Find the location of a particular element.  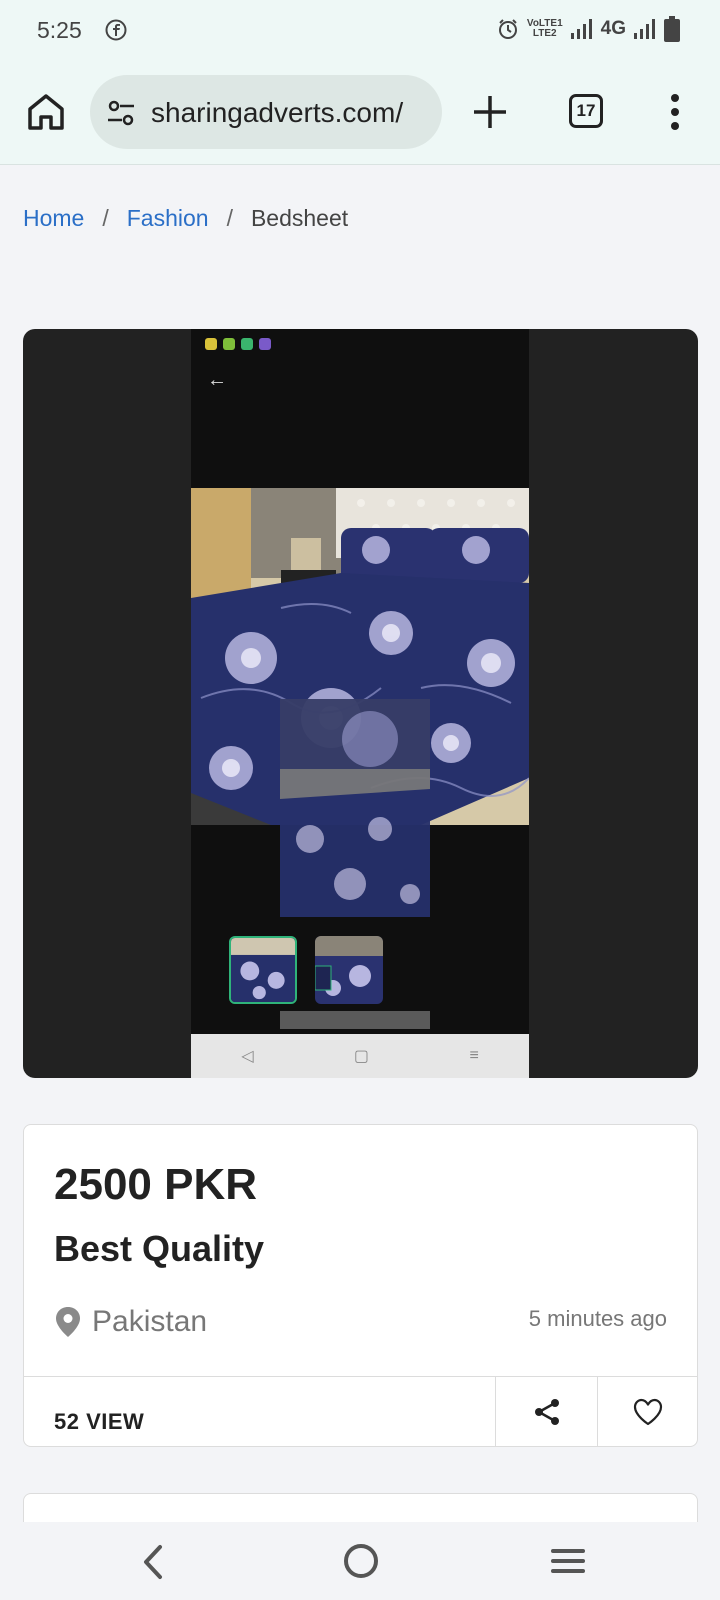

tab-count: 17 is located at coordinates (586, 110).